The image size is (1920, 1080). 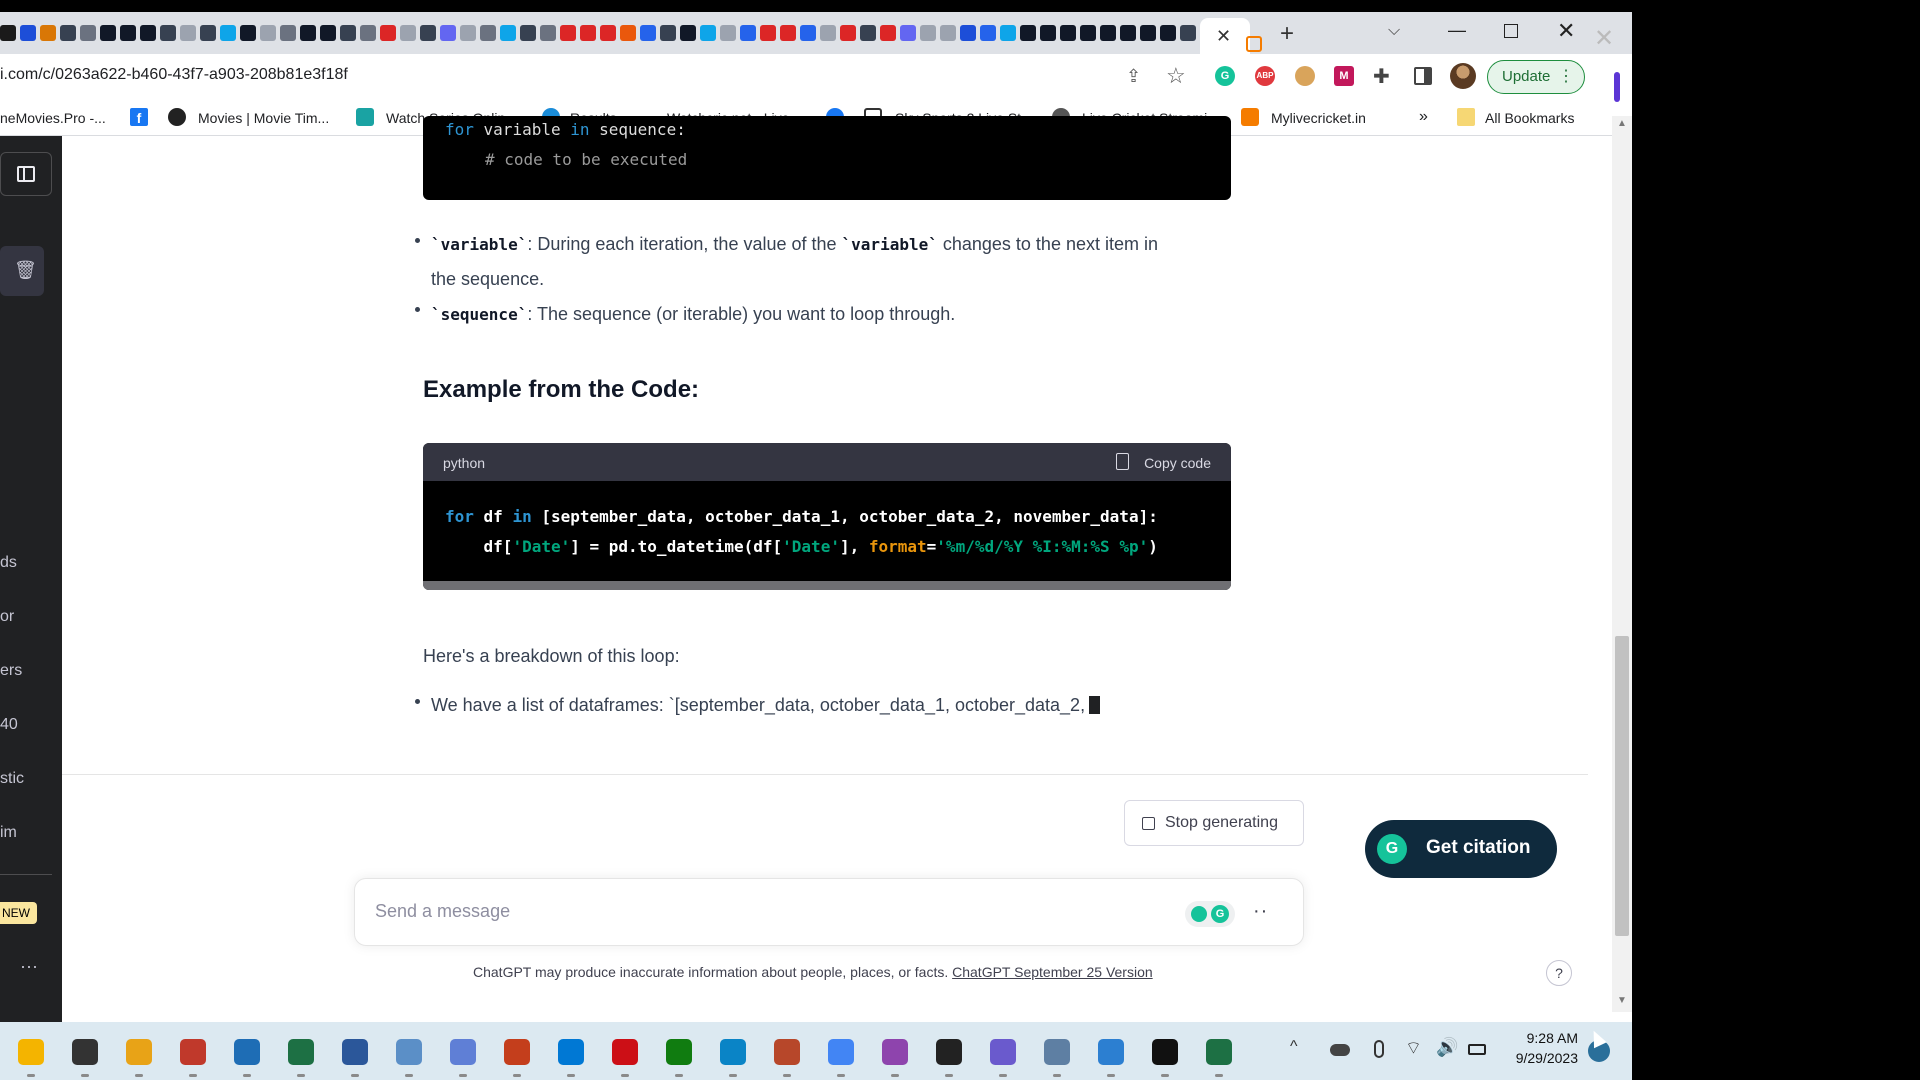 I want to click on clock-time: 9:28 AM, so click(x=1549, y=1038).